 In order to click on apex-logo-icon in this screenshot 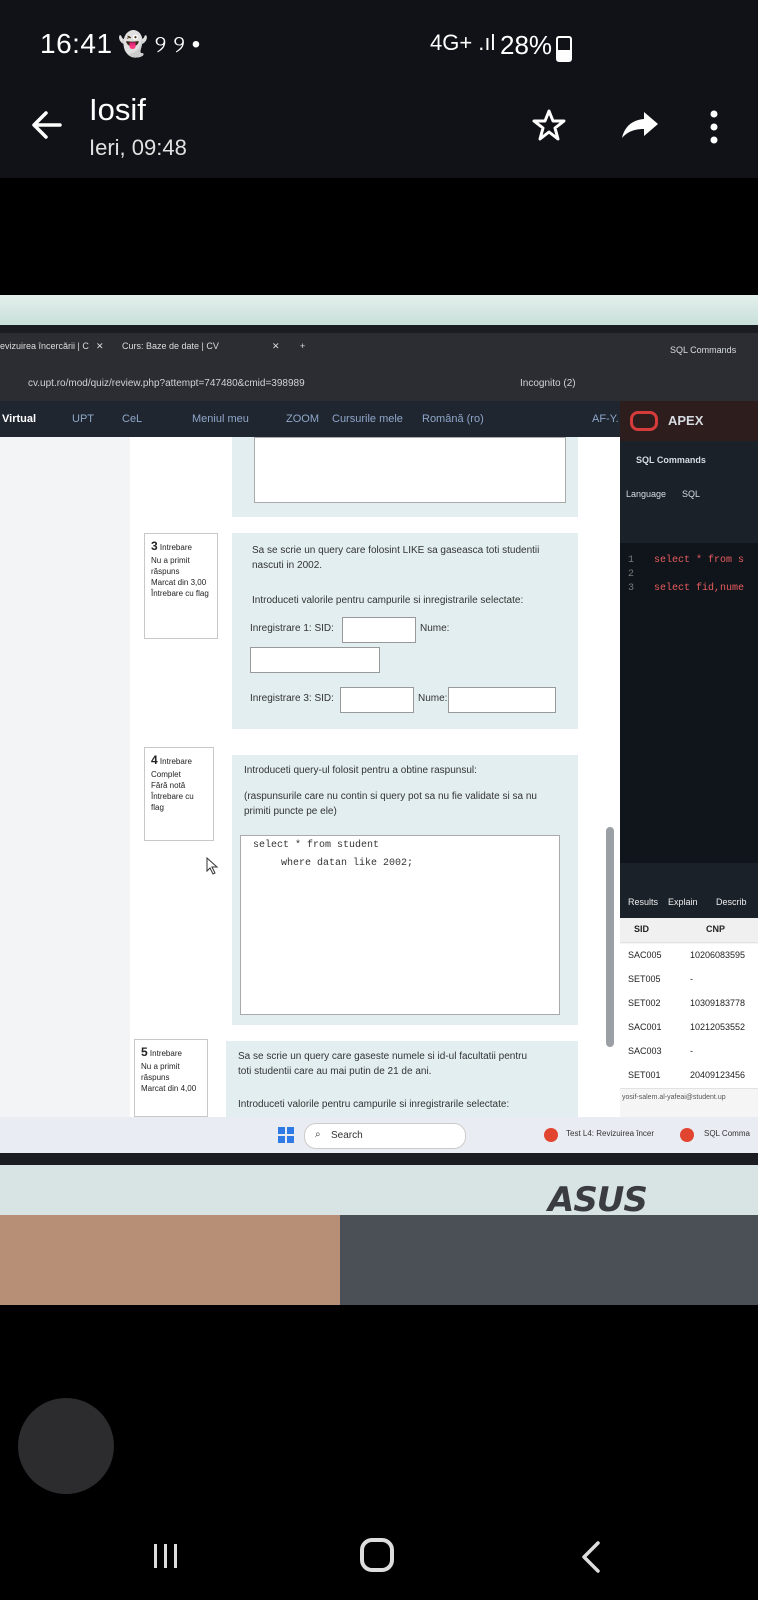, I will do `click(644, 421)`.